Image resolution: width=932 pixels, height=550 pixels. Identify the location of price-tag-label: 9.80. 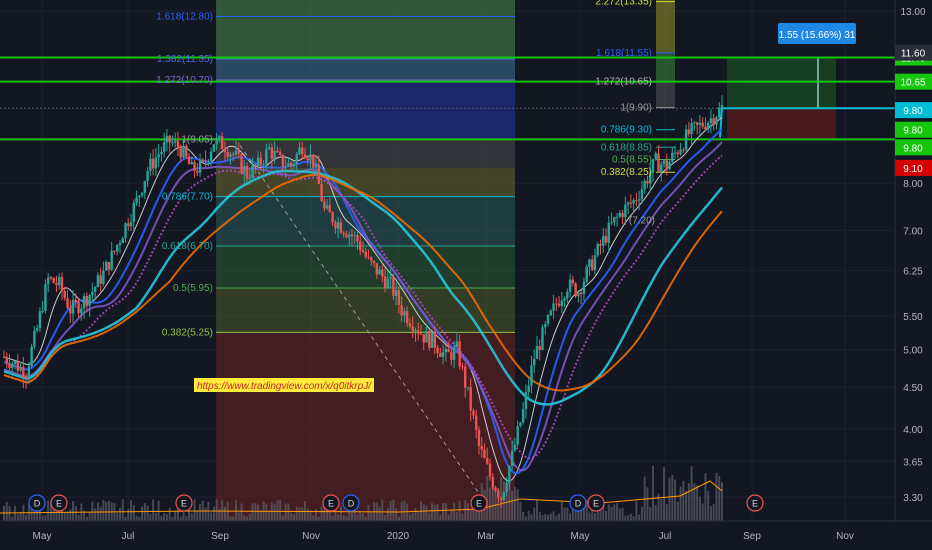
(913, 131).